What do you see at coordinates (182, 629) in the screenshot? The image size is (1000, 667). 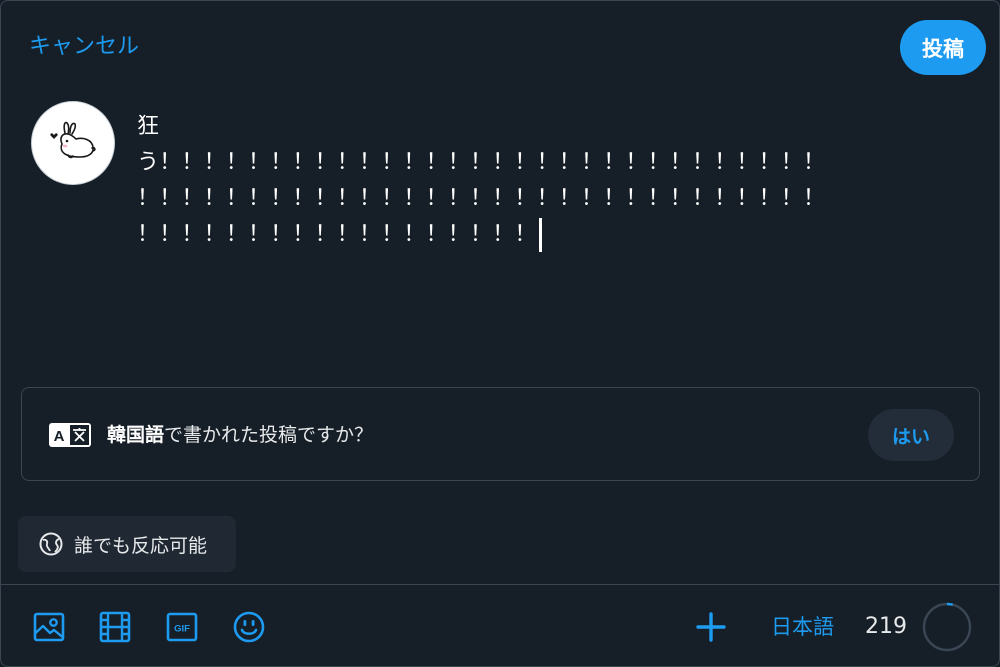 I see `svg-text: GIF` at bounding box center [182, 629].